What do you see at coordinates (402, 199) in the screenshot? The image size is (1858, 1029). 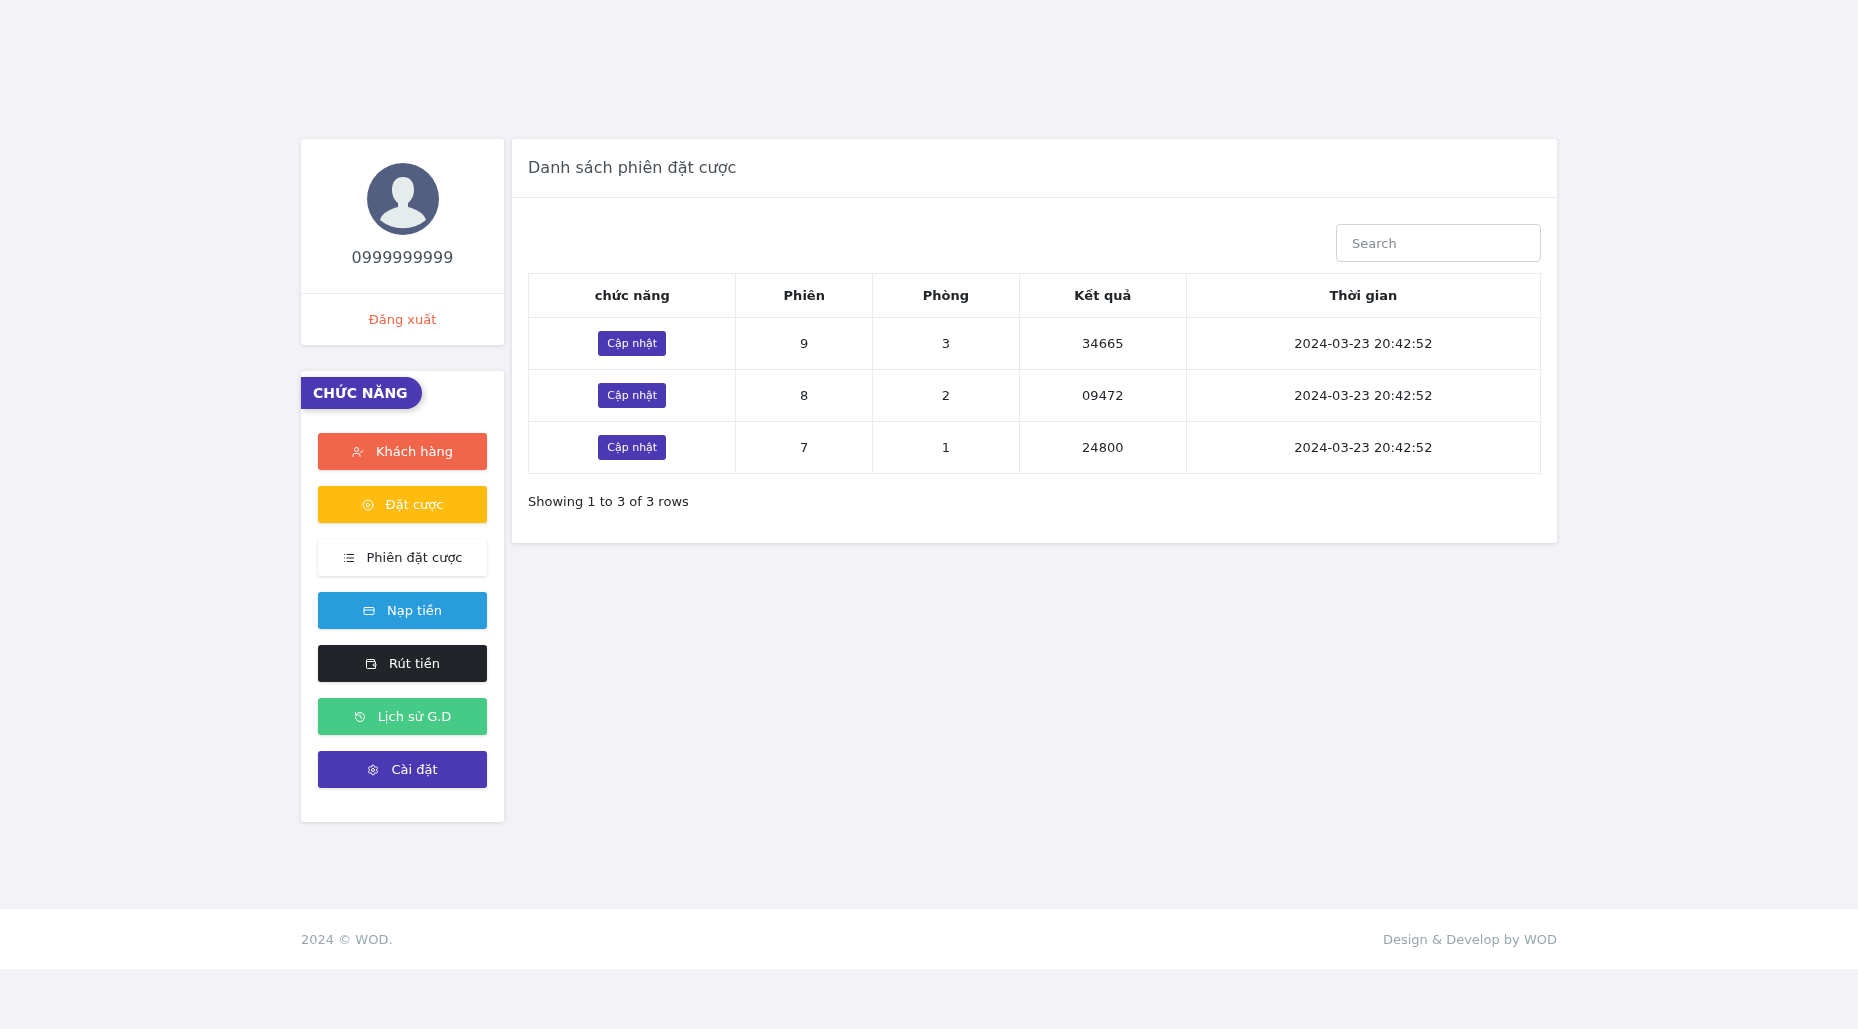 I see `avatar-icon` at bounding box center [402, 199].